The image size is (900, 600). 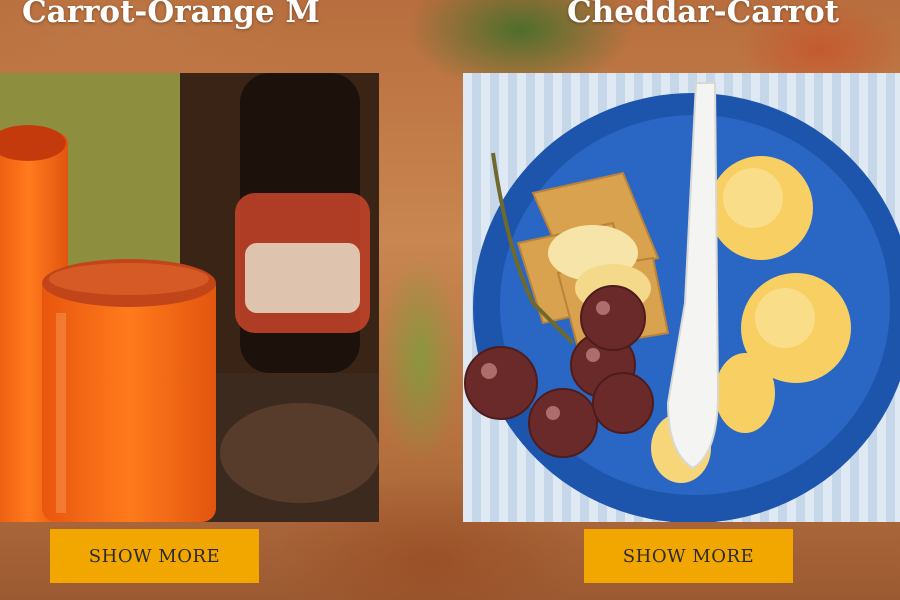 I want to click on recipe-title-cheddar-carrot: Cheddar-Carrot, so click(x=703, y=15).